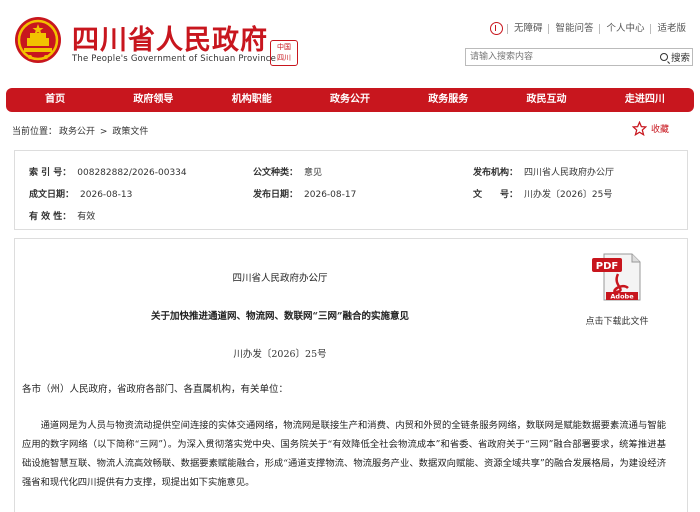 This screenshot has height=512, width=700. Describe the element at coordinates (86, 217) in the screenshot. I see `info-validity-value: 有效` at that location.